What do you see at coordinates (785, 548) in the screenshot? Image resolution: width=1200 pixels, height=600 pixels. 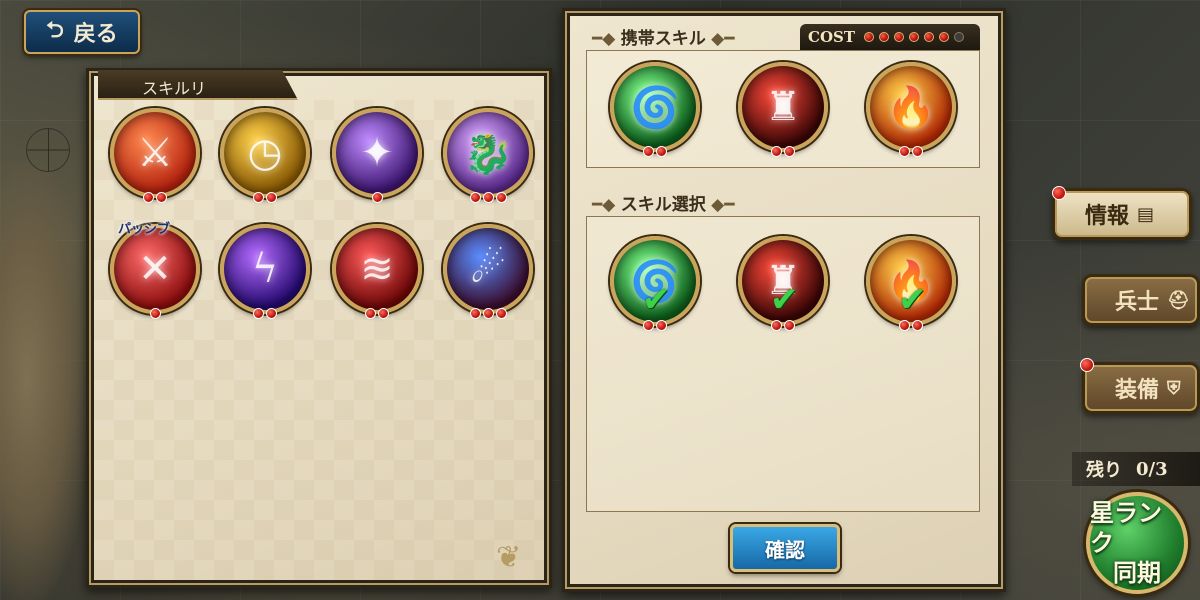 I see `confirm-button: 確認` at bounding box center [785, 548].